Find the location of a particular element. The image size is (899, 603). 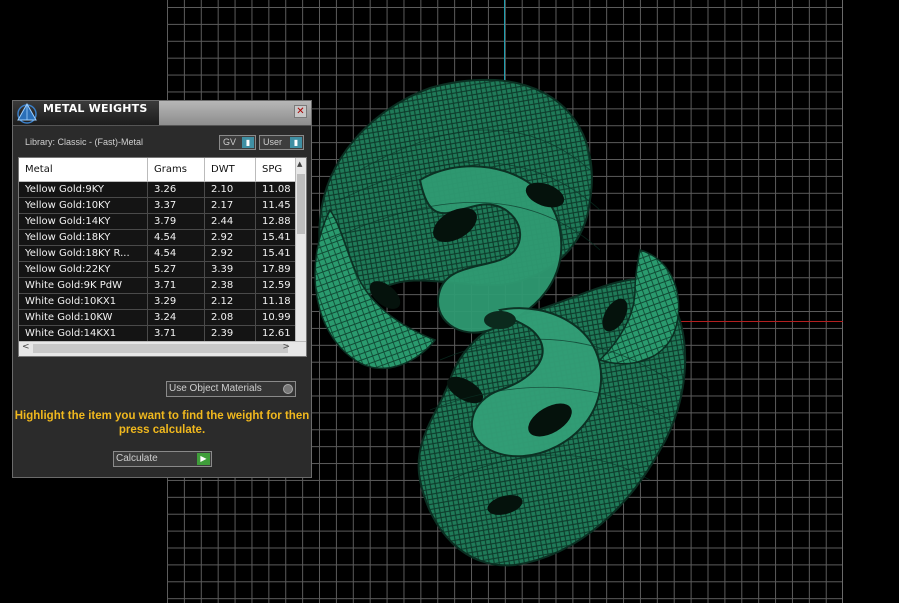

table-cell: White Gold:10KX1 is located at coordinates (83, 301).